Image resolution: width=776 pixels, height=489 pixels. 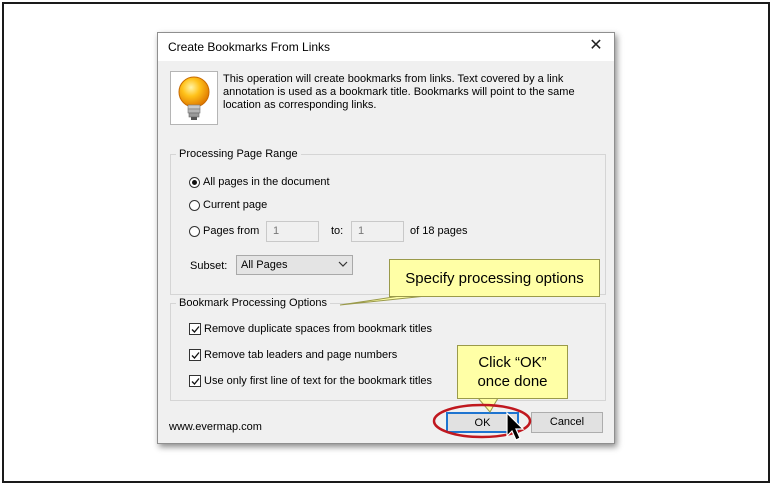 I want to click on to-label: to:, so click(x=337, y=231).